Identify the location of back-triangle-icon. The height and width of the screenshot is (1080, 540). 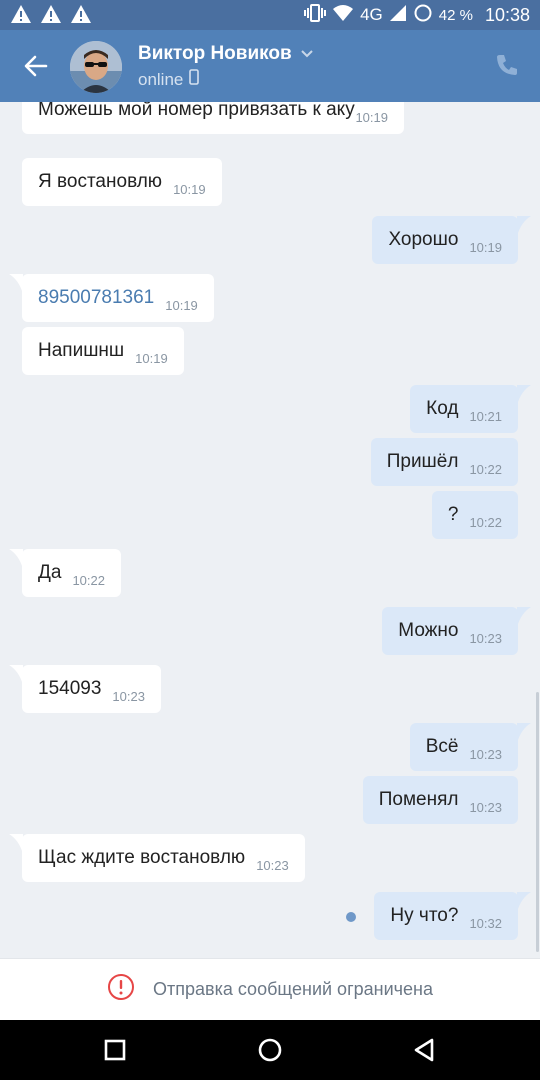
(425, 1050).